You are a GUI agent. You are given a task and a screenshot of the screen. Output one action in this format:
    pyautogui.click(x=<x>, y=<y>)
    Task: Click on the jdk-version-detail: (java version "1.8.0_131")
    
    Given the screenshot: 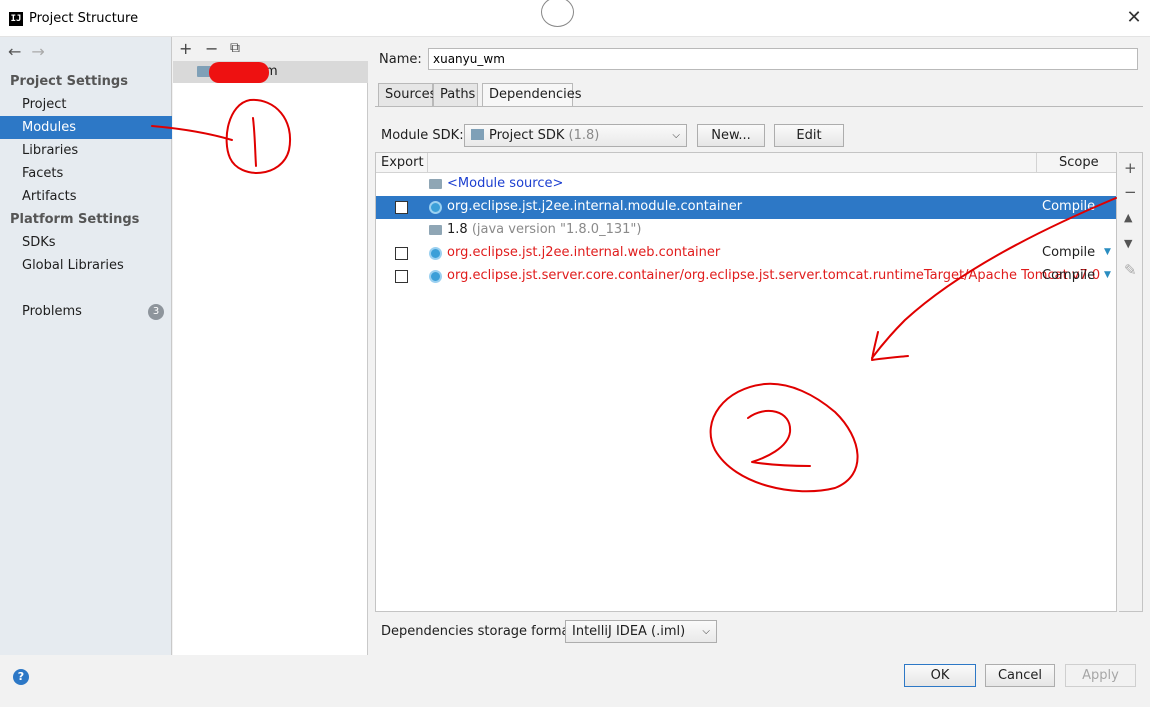 What is the action you would take?
    pyautogui.click(x=556, y=229)
    